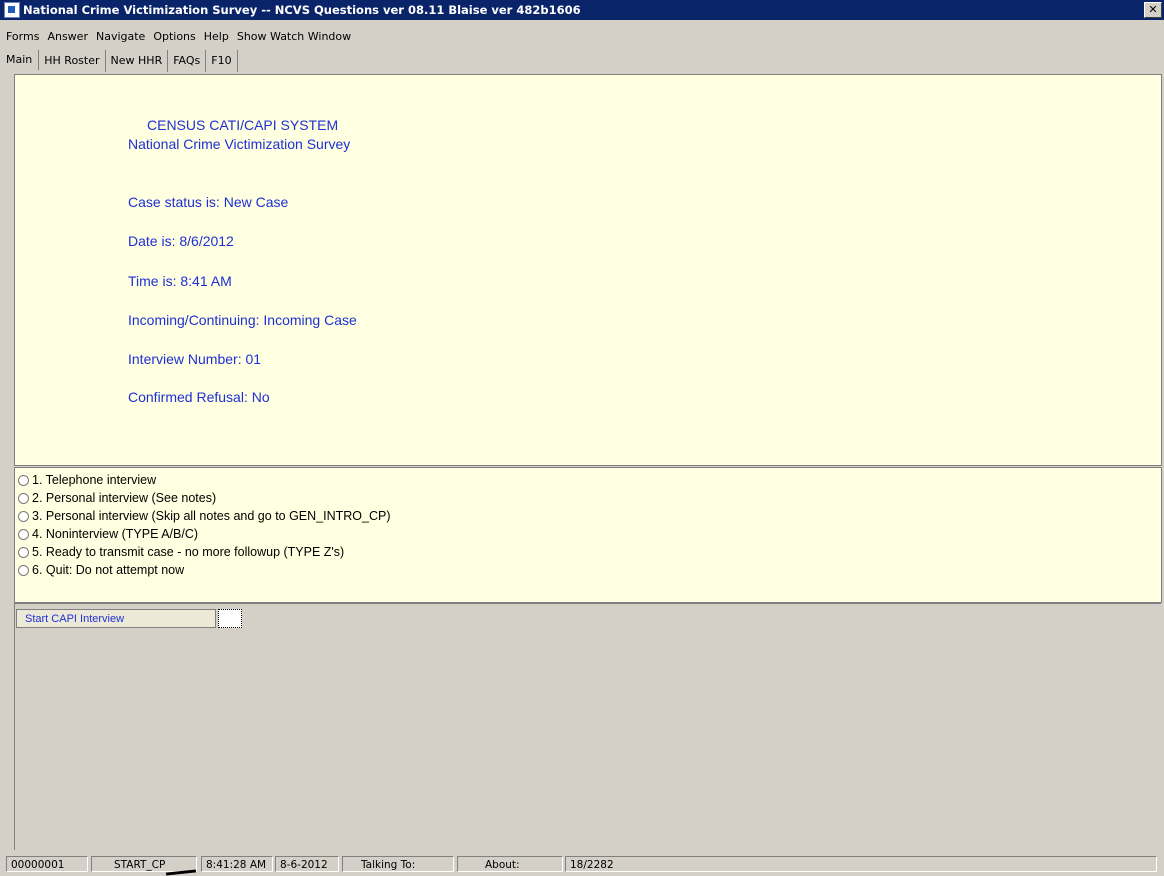 Image resolution: width=1164 pixels, height=876 pixels. I want to click on start-capi-input, so click(230, 618).